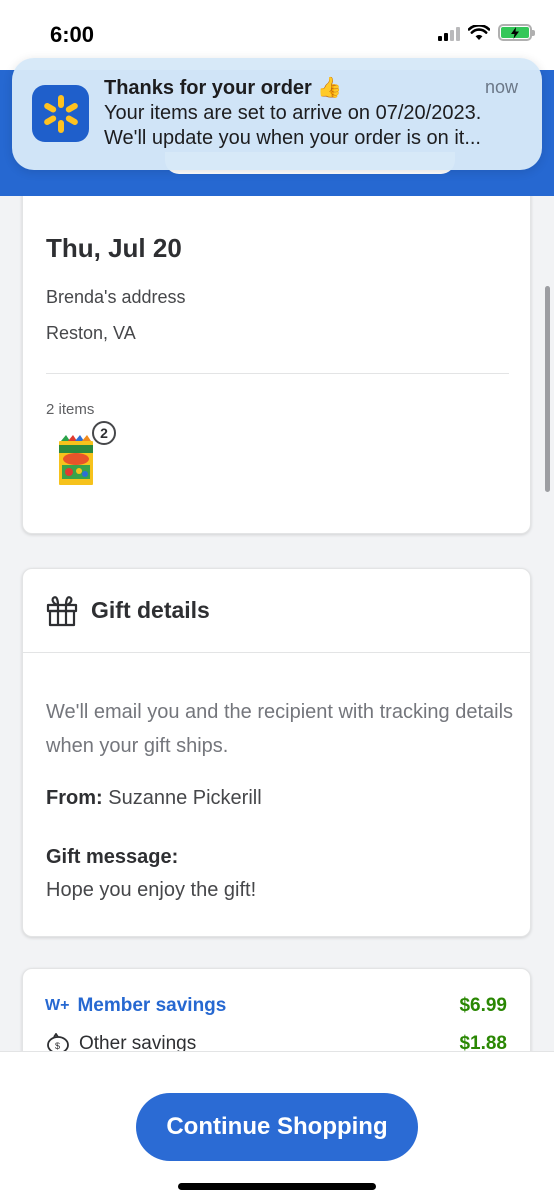 Image resolution: width=554 pixels, height=1200 pixels. Describe the element at coordinates (449, 33) in the screenshot. I see `cellular-signal-icon` at that location.